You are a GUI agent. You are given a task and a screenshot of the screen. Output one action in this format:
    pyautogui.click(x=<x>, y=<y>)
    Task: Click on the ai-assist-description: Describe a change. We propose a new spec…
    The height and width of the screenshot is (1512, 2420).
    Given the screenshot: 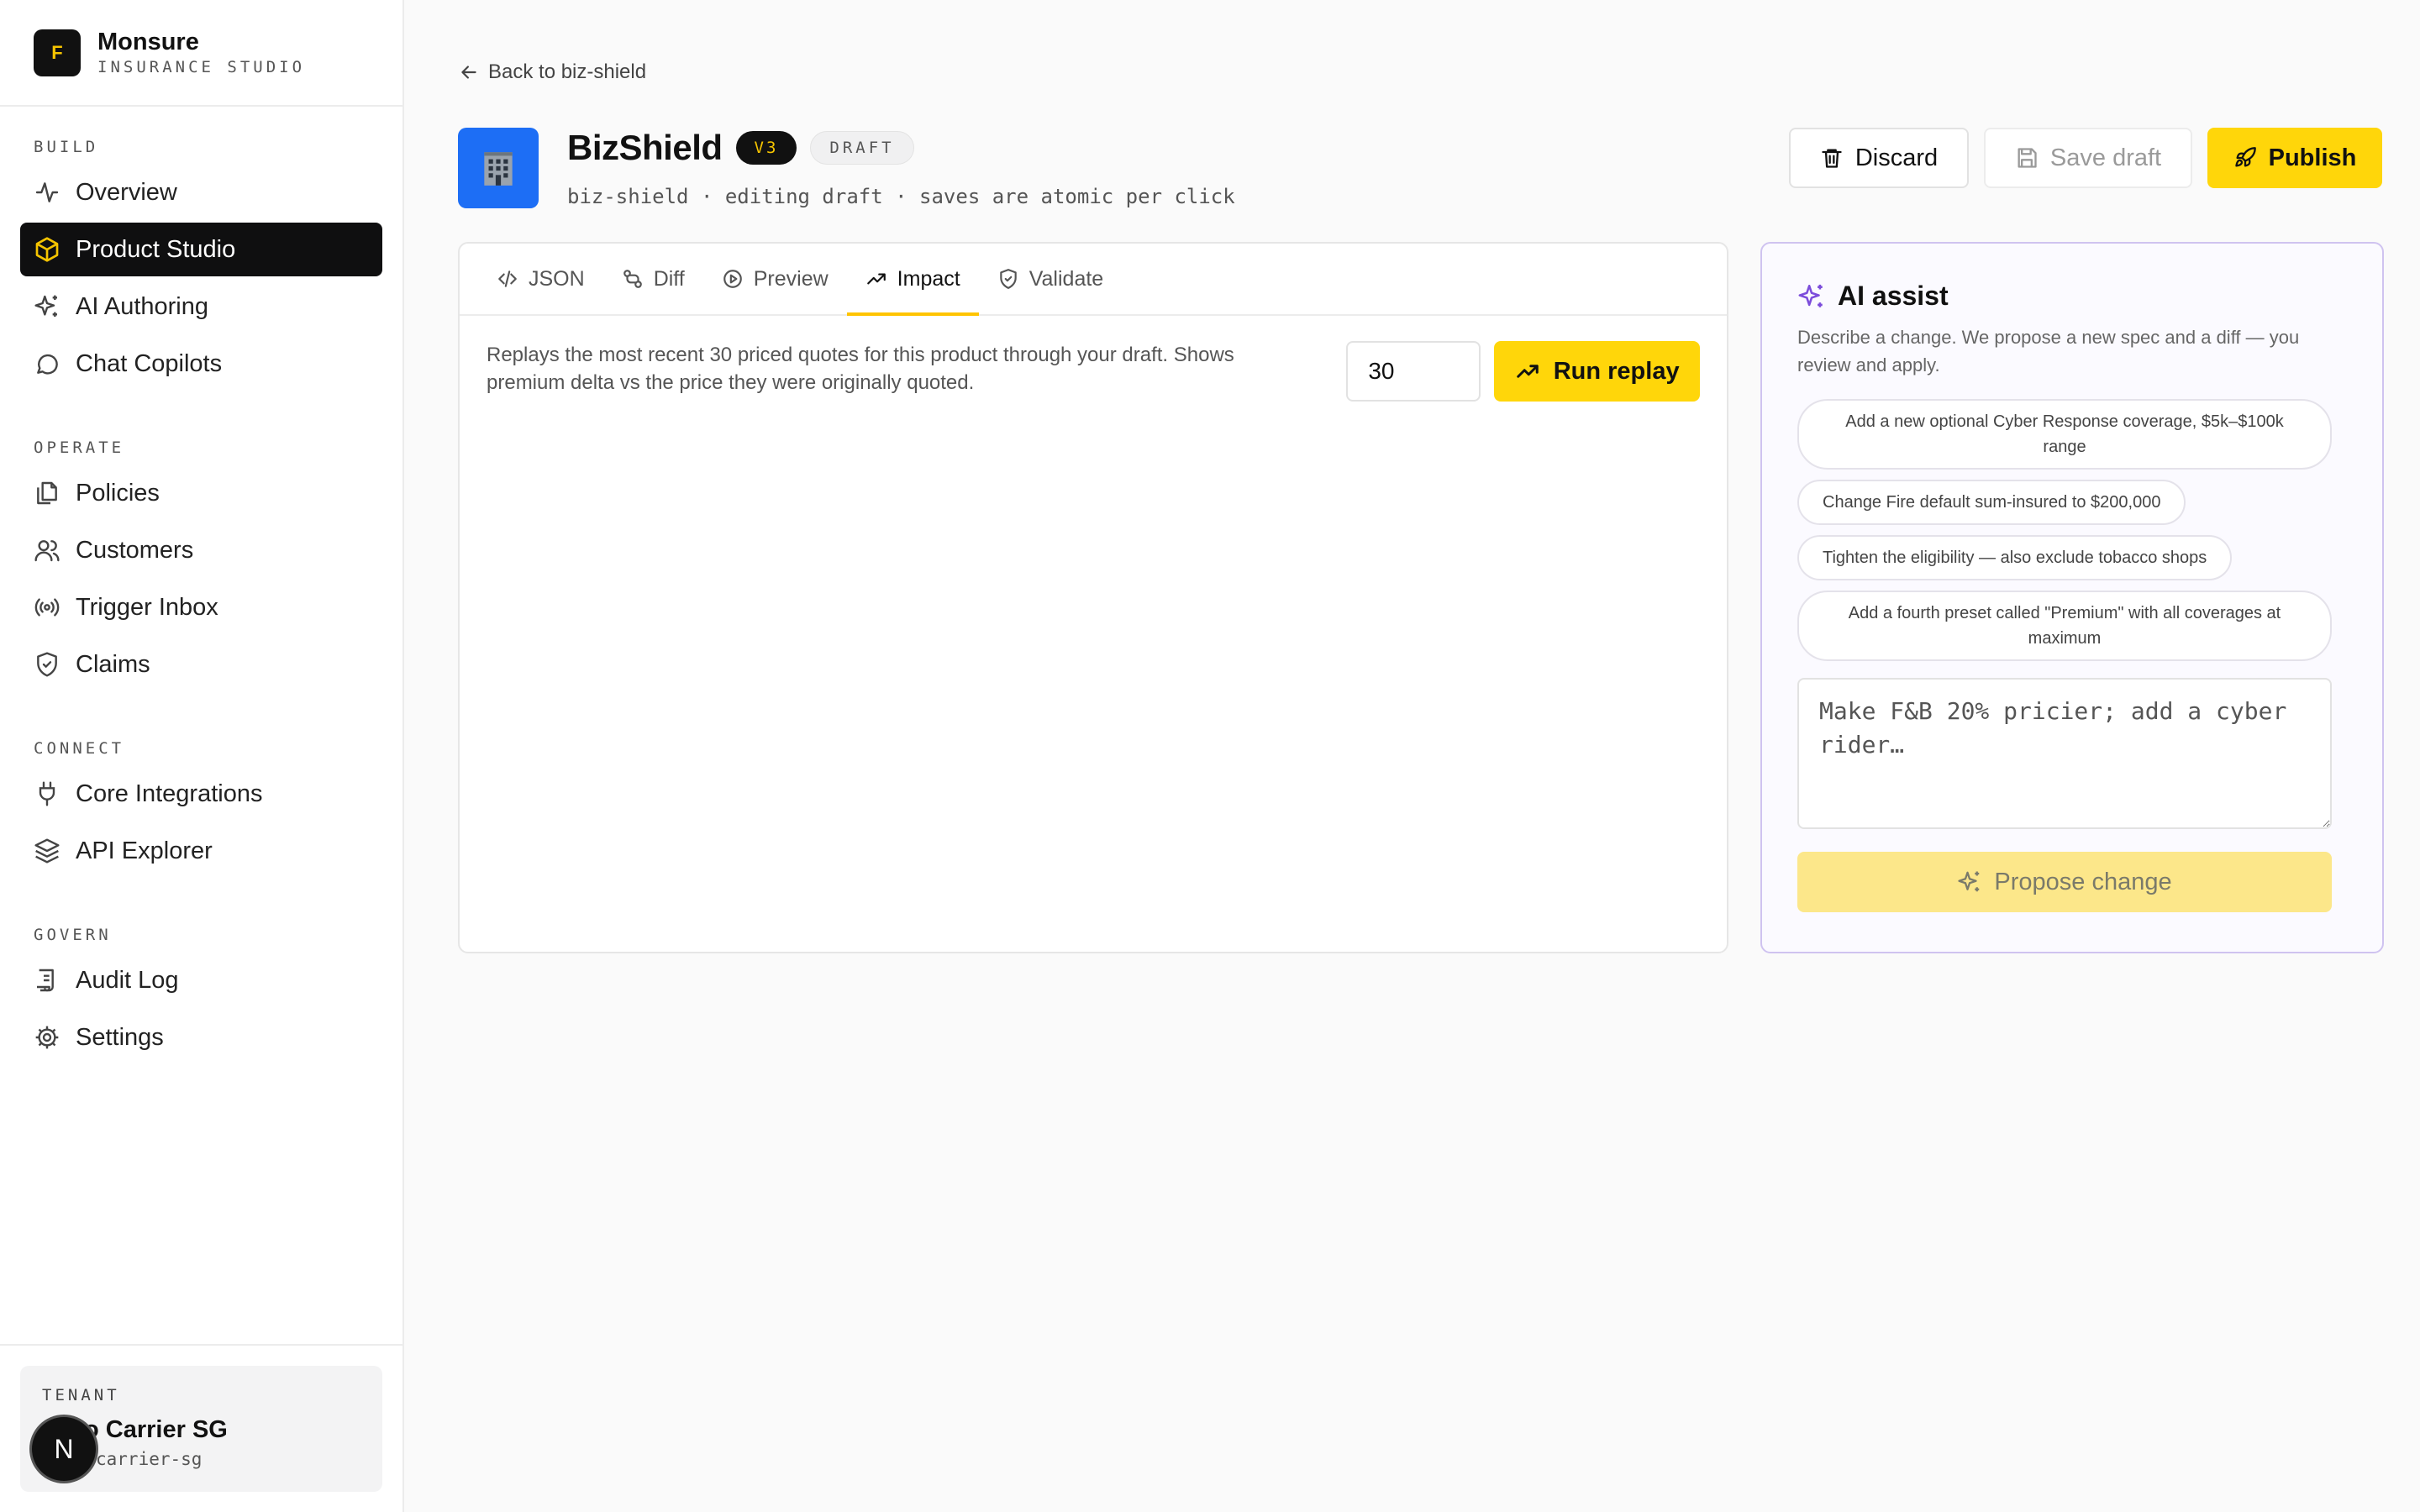 What is the action you would take?
    pyautogui.click(x=2048, y=351)
    